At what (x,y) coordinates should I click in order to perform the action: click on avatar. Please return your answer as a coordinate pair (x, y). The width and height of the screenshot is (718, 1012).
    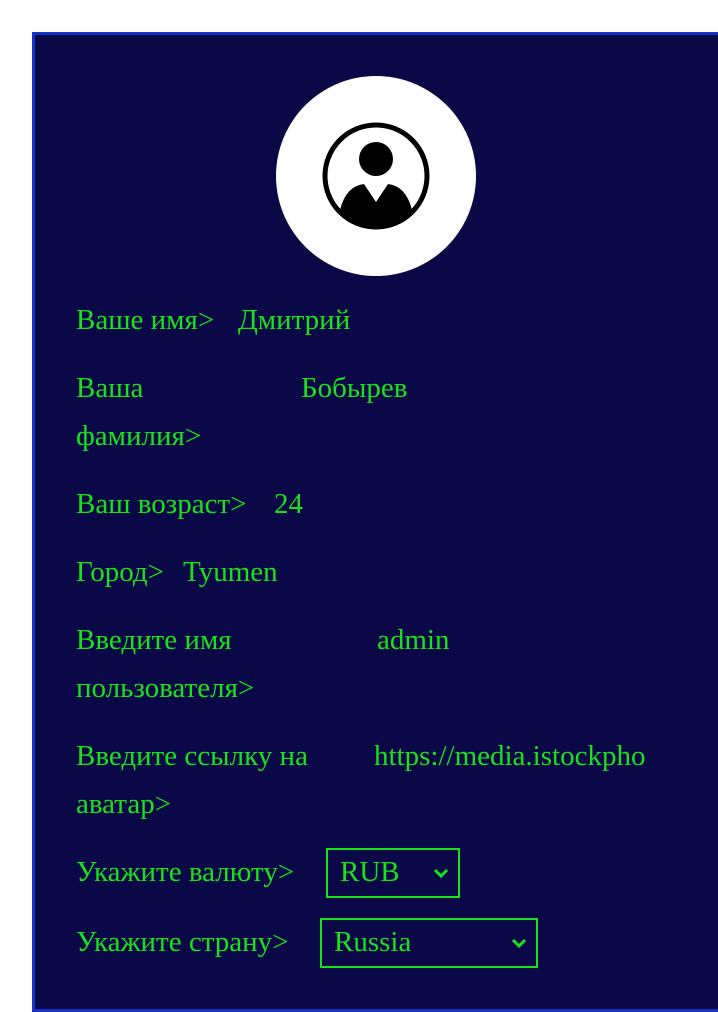
    Looking at the image, I should click on (376, 176).